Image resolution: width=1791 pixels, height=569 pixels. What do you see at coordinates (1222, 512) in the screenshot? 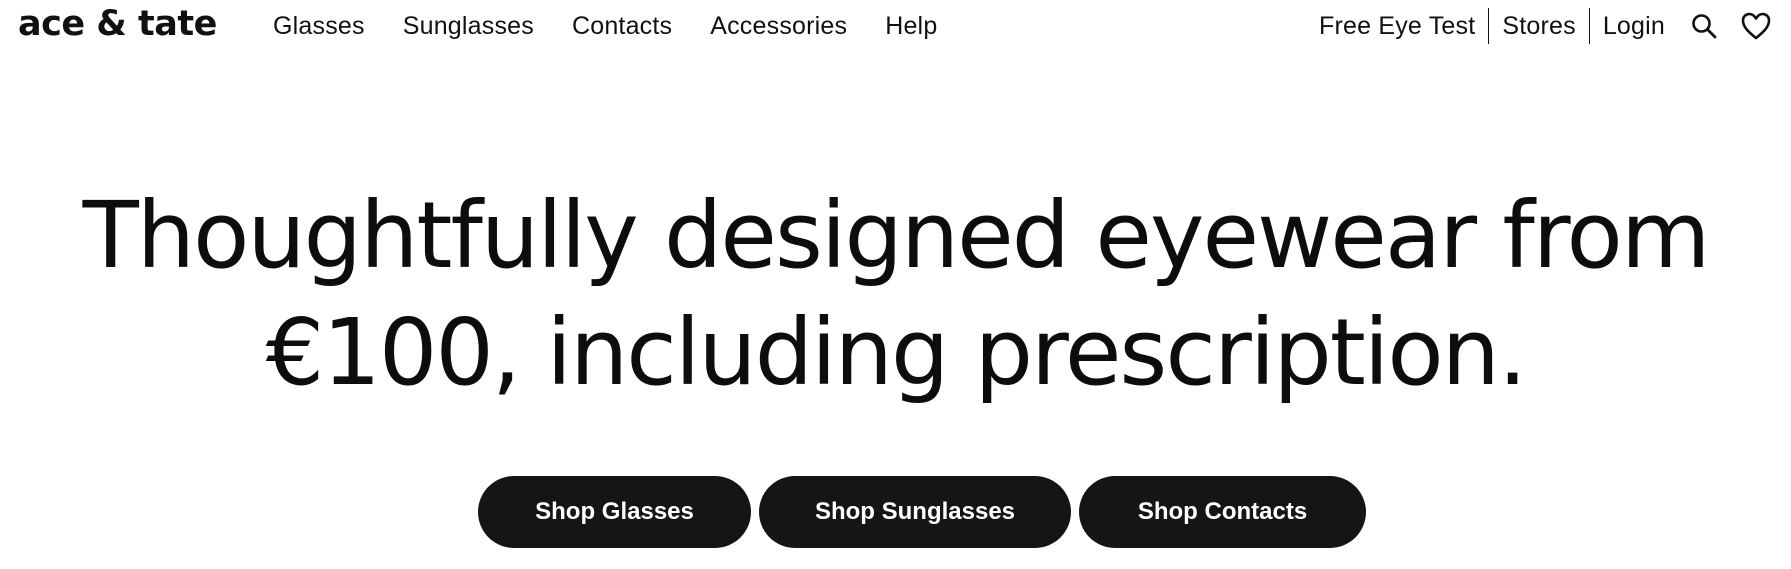
I see `shop-contacts-button: Shop Contacts` at bounding box center [1222, 512].